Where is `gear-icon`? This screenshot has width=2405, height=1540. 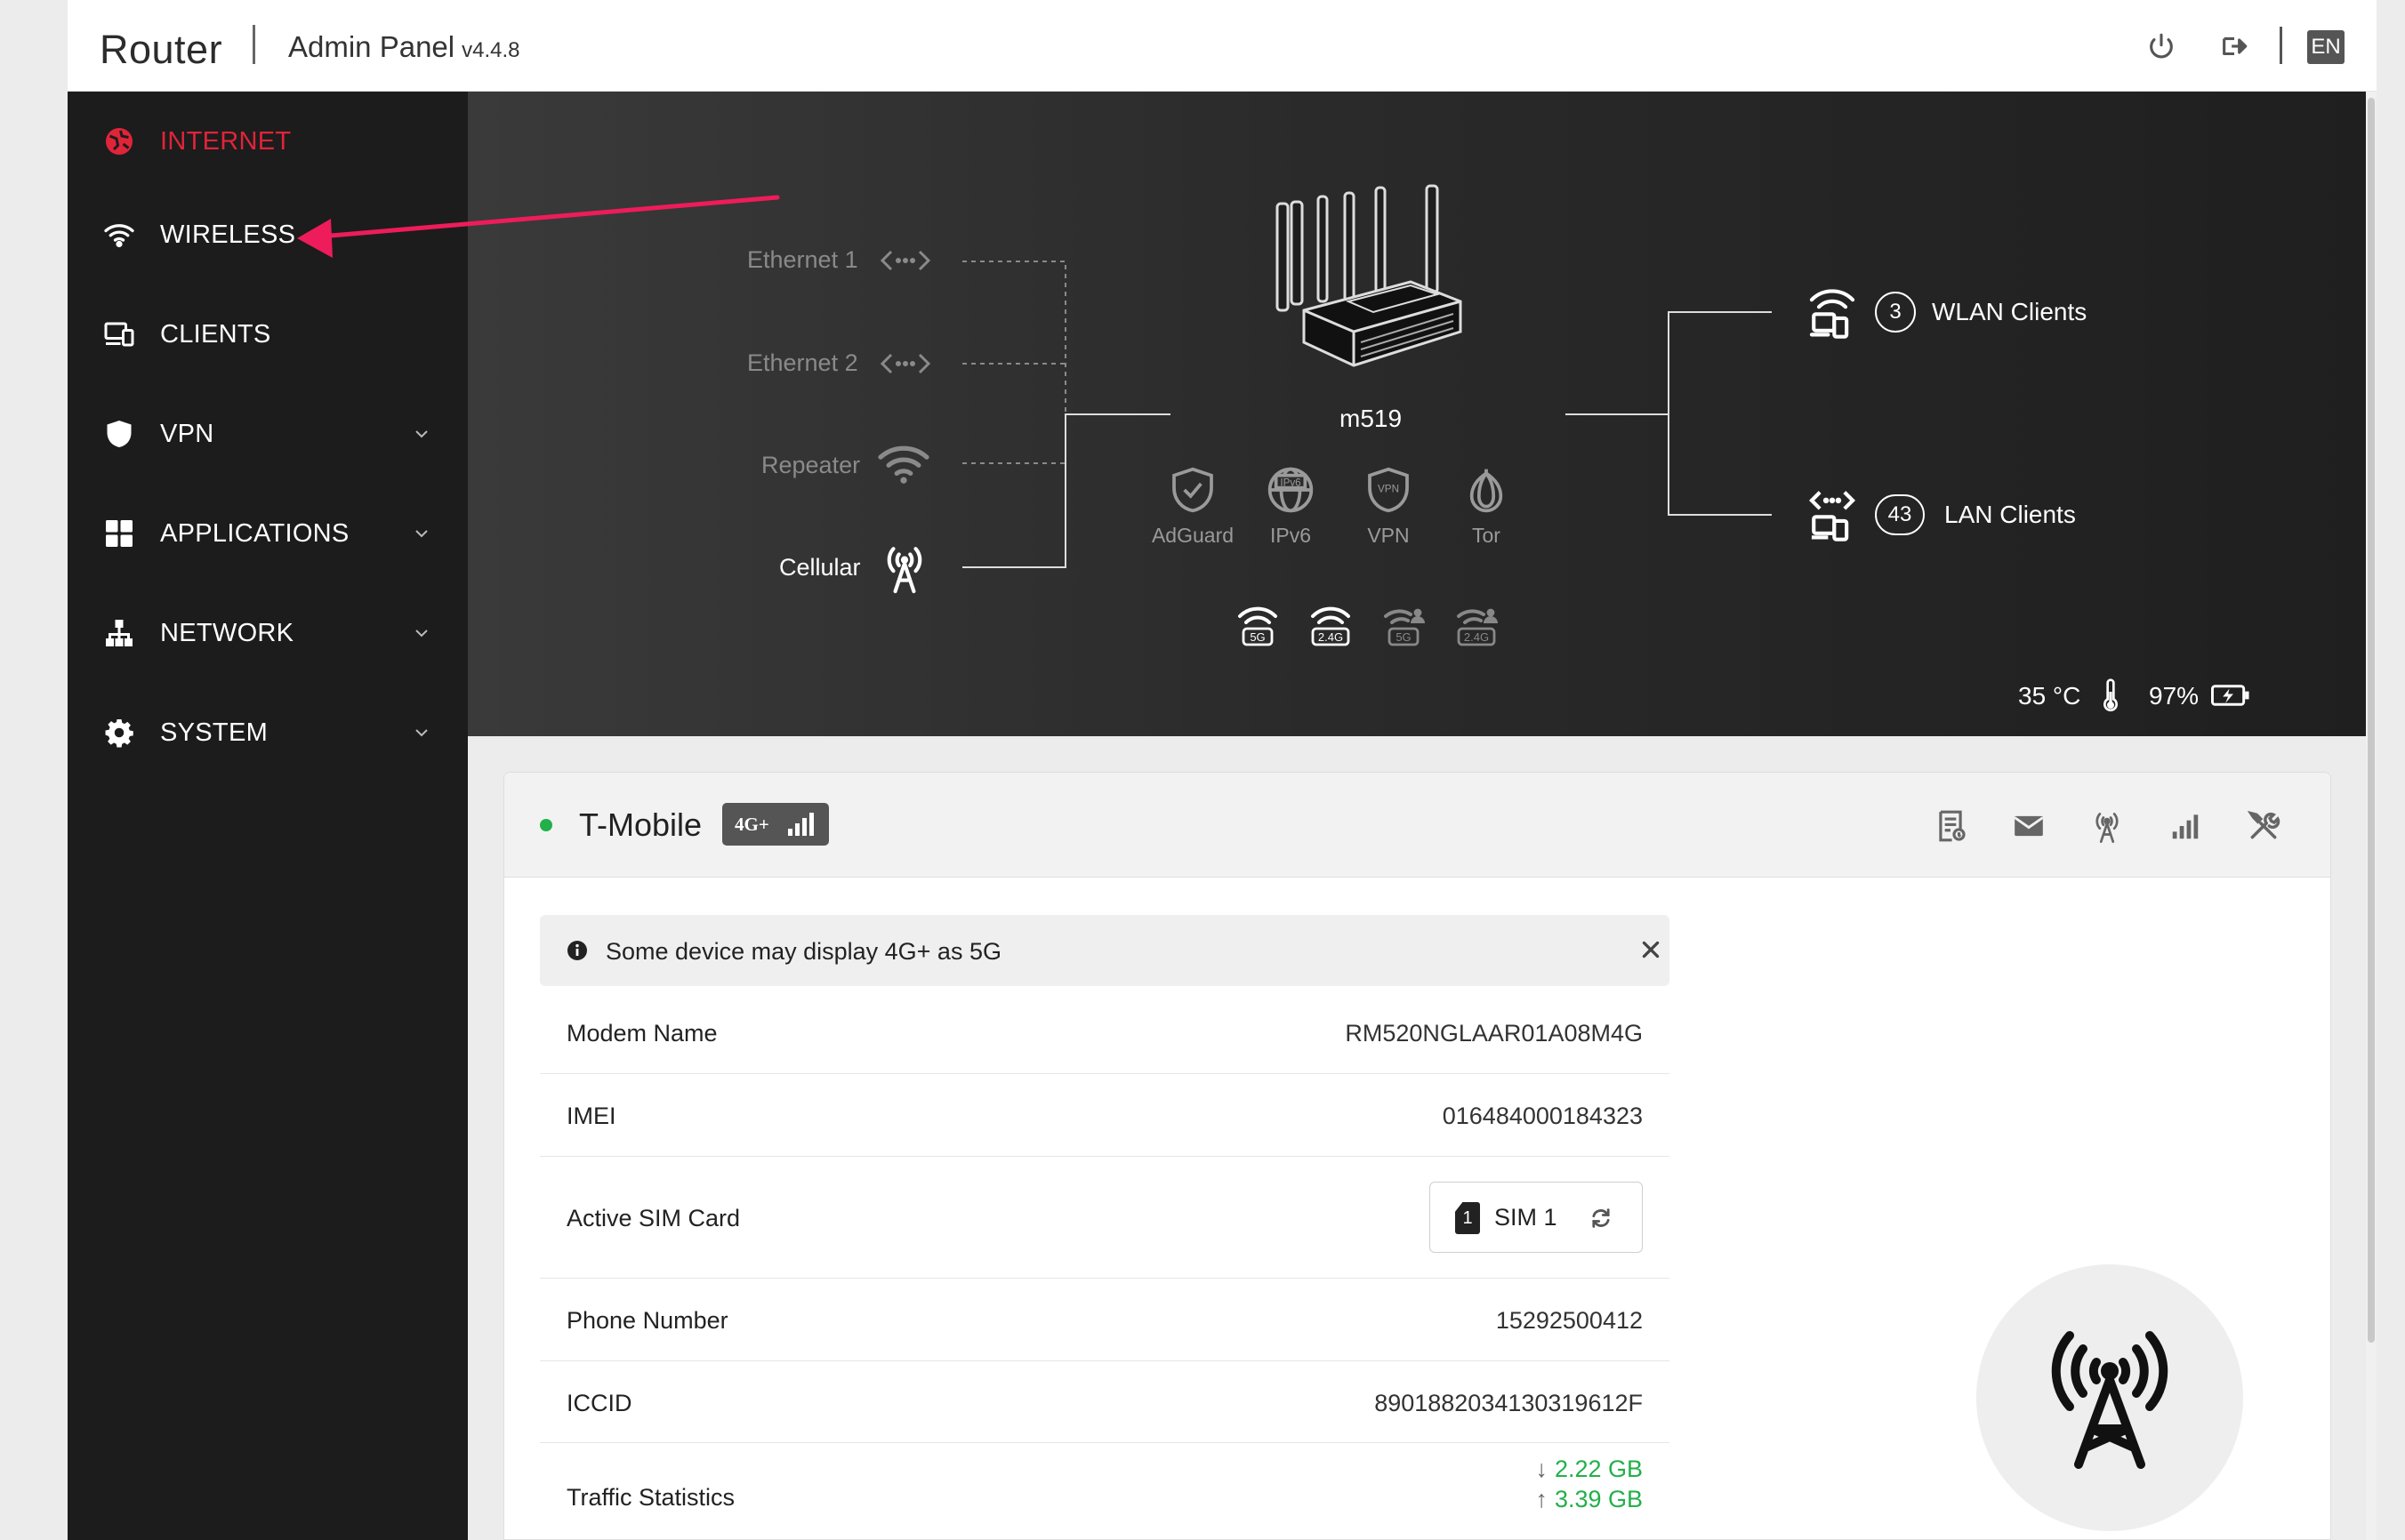 gear-icon is located at coordinates (119, 732).